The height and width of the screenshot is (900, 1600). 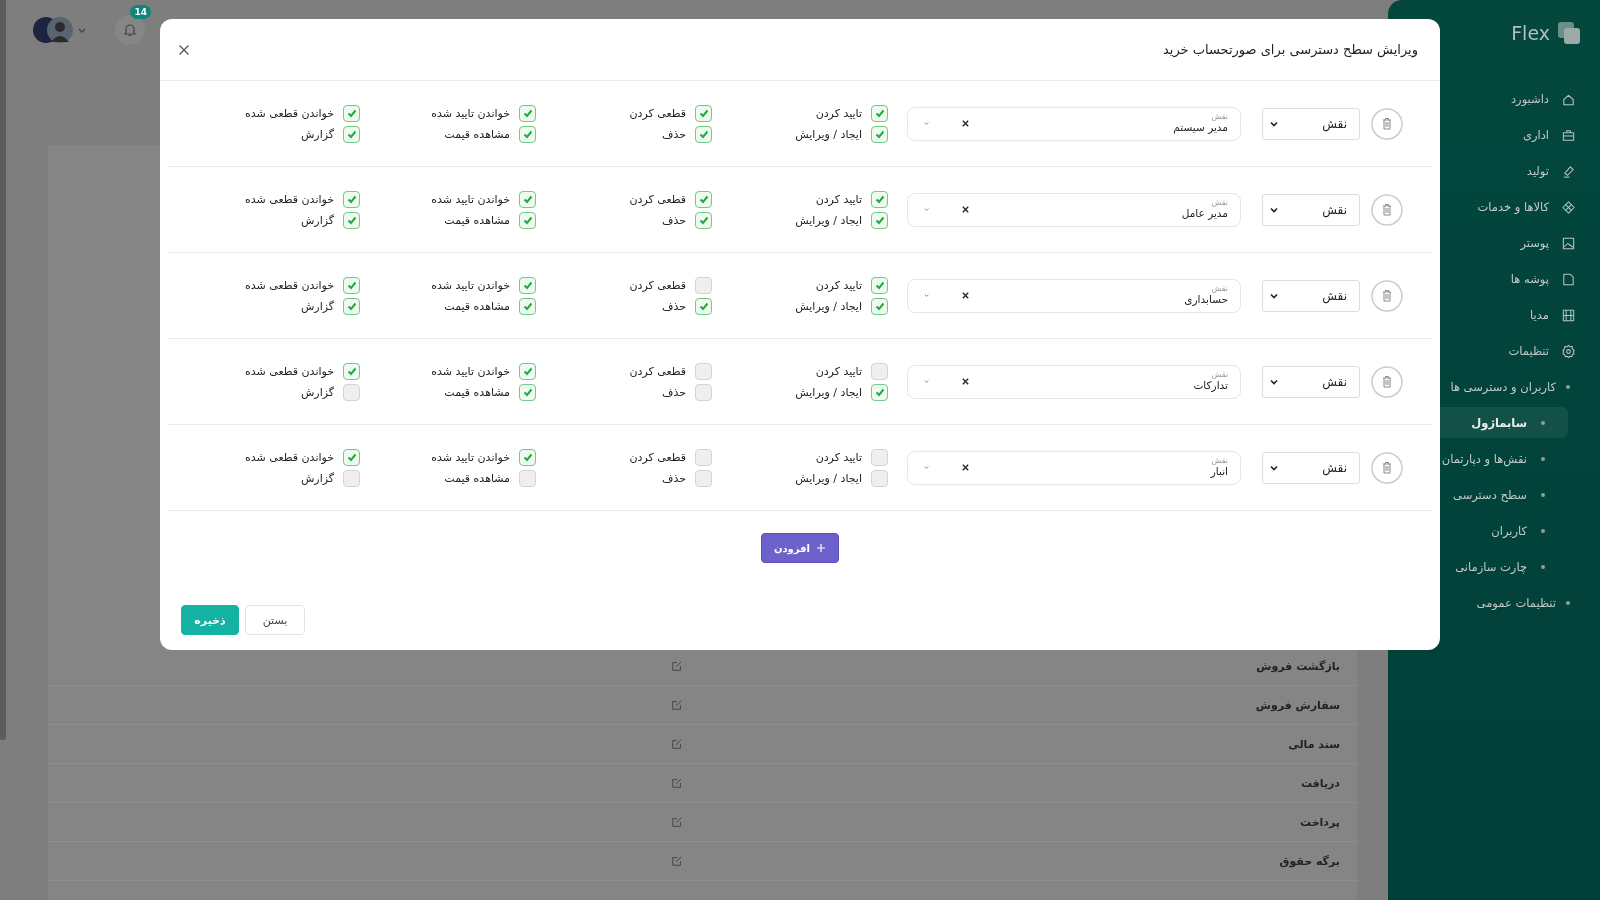 I want to click on permission-label: خواندن تایید شده, so click(x=470, y=371).